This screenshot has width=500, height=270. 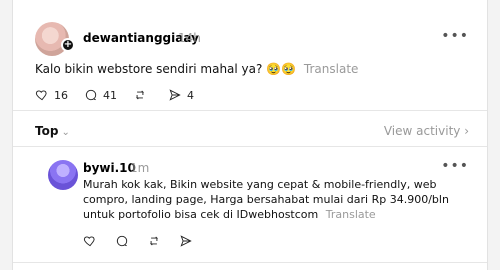 I want to click on repost-button, so click(x=142, y=95).